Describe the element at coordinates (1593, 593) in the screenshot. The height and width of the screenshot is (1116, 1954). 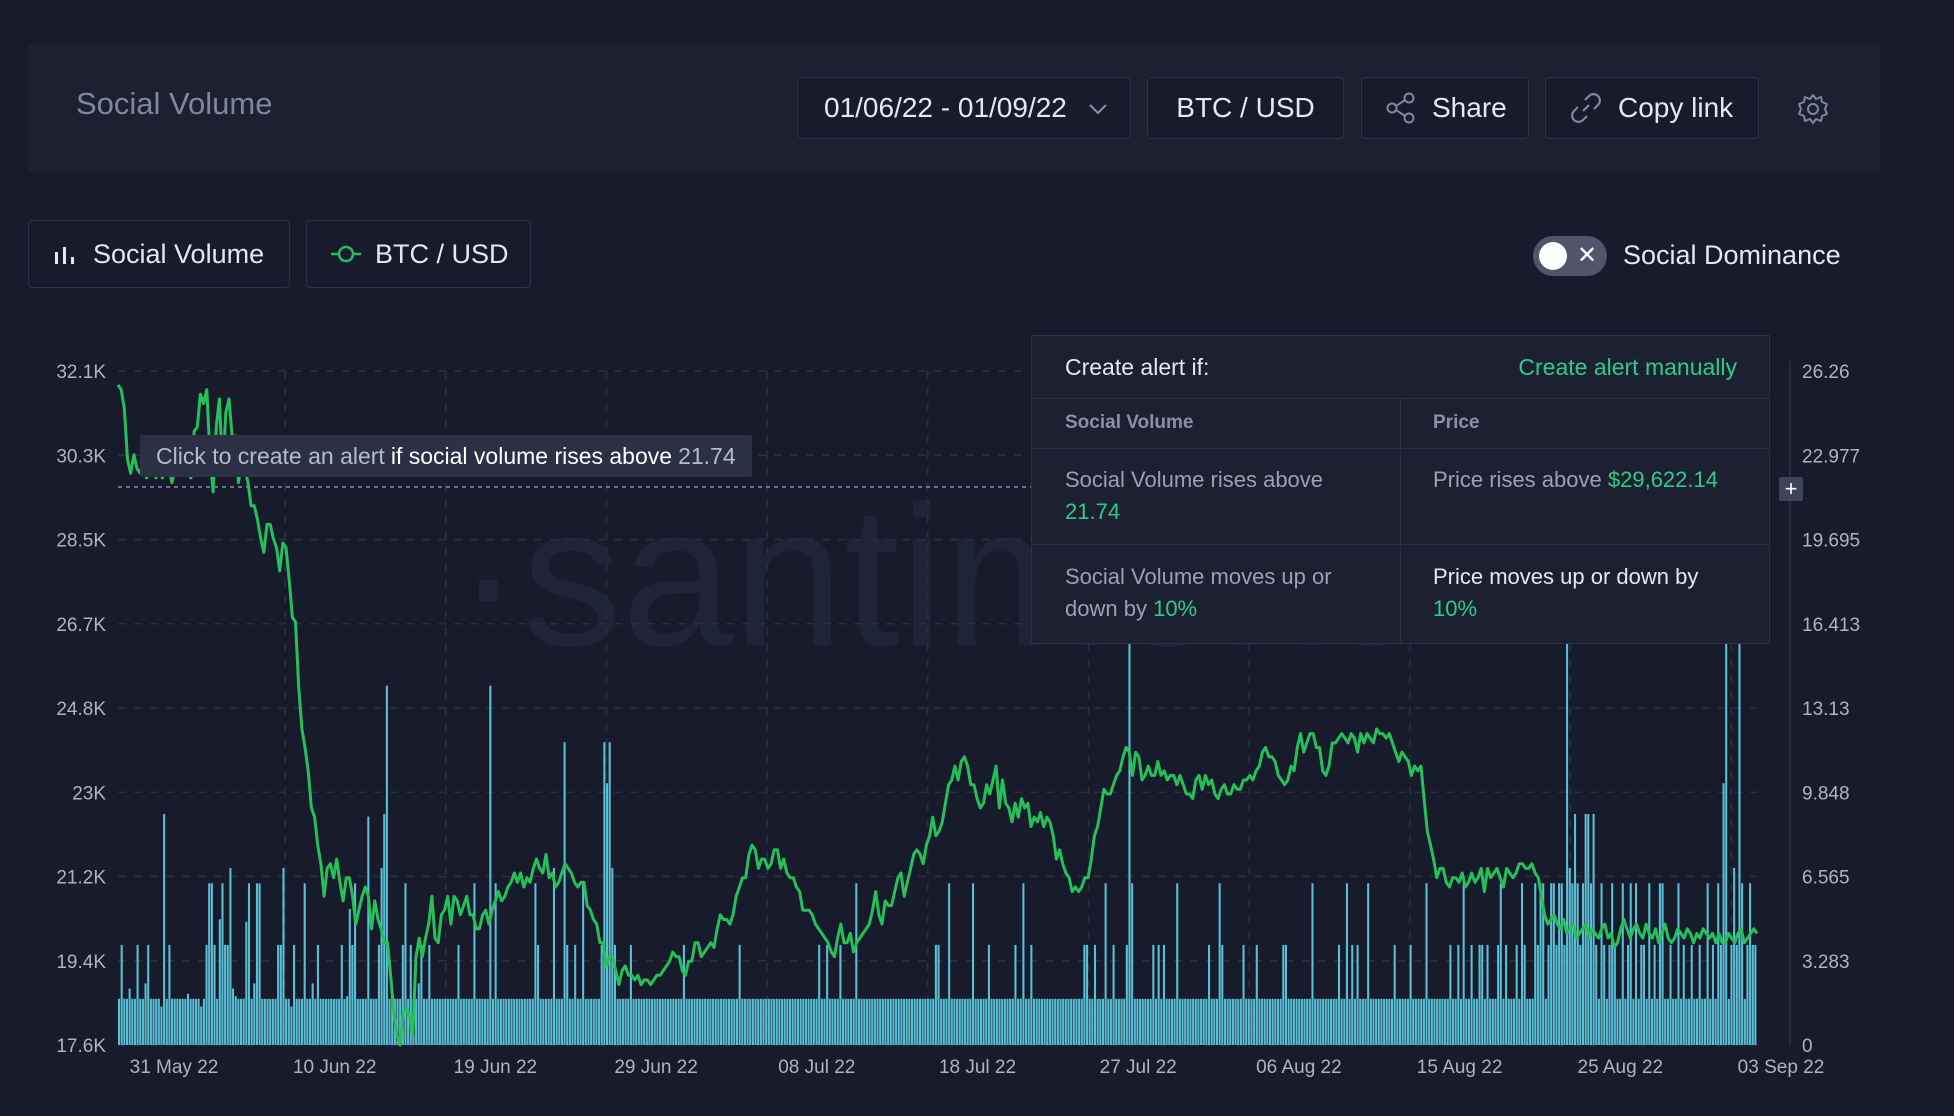
I see `alert-option-price-moves: Price moves up or down by 10%` at that location.